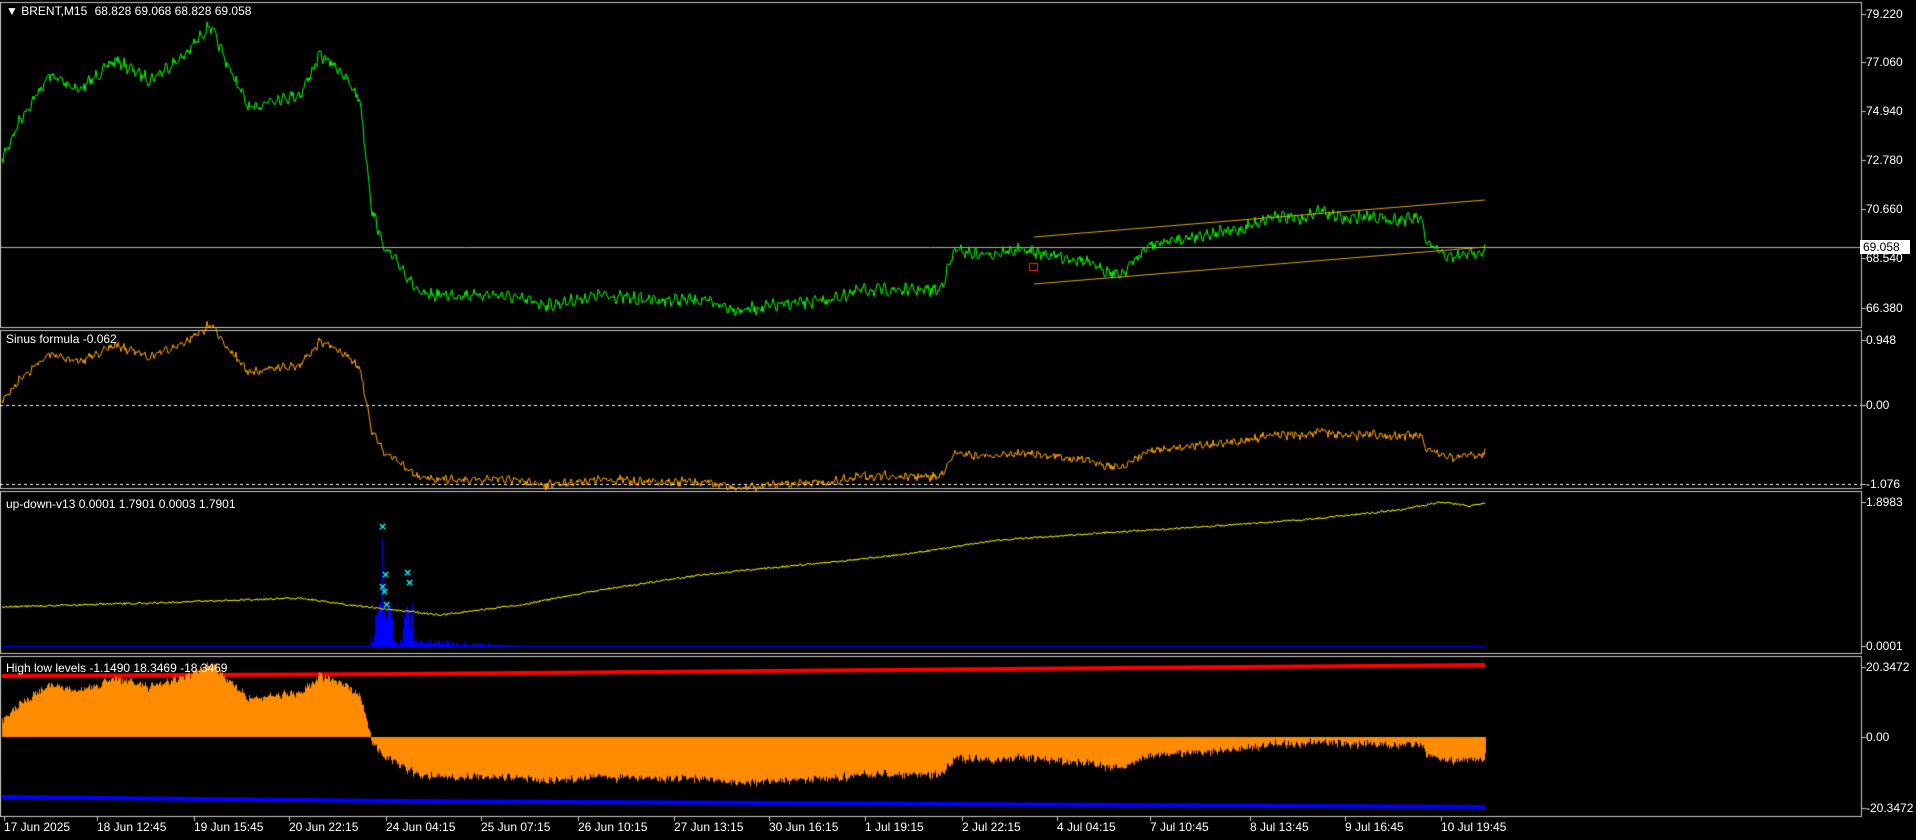 This screenshot has height=840, width=1916. I want to click on price-tick-3: 74.940, so click(1884, 111).